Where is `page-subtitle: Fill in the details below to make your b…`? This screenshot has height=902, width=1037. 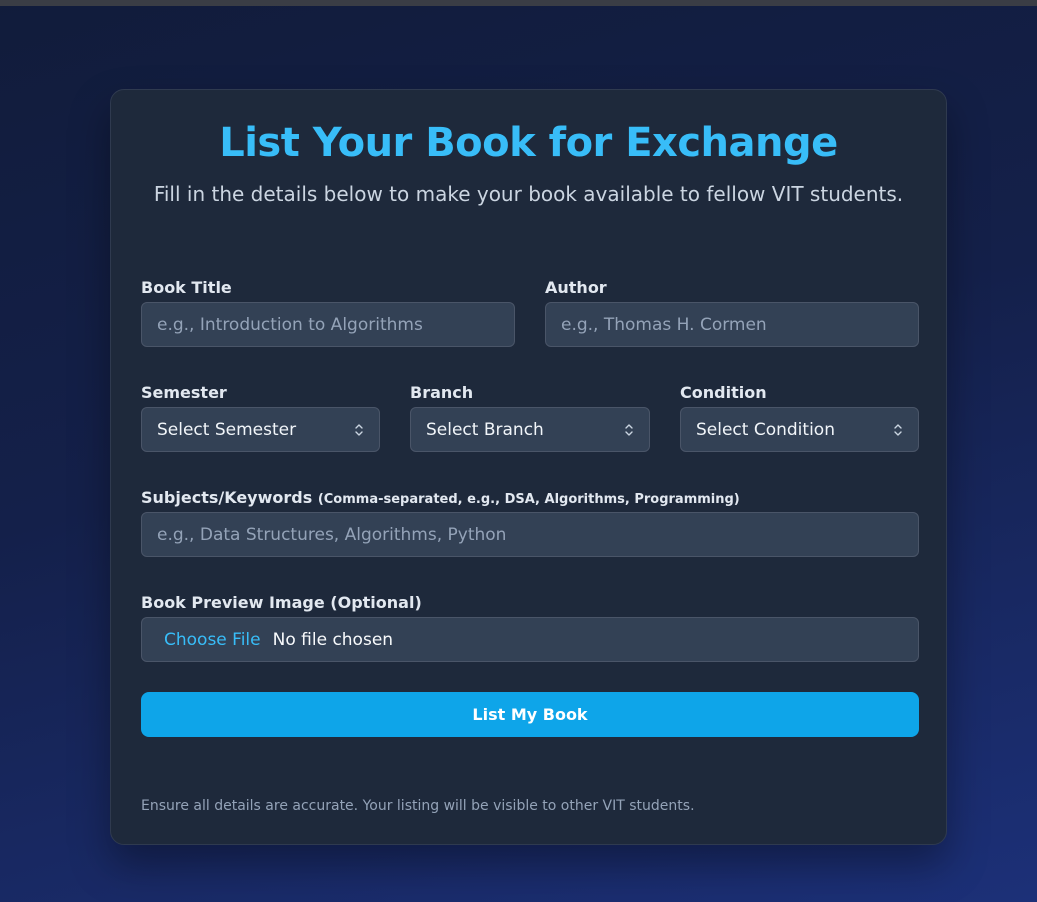
page-subtitle: Fill in the details below to make your b… is located at coordinates (528, 194).